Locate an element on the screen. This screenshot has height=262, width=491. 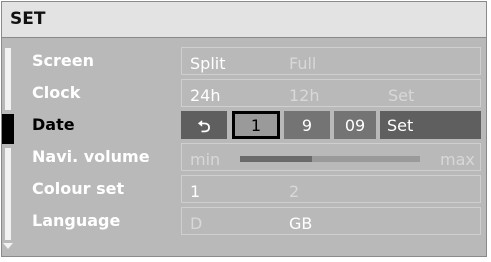
date-day-field: 1 is located at coordinates (256, 125).